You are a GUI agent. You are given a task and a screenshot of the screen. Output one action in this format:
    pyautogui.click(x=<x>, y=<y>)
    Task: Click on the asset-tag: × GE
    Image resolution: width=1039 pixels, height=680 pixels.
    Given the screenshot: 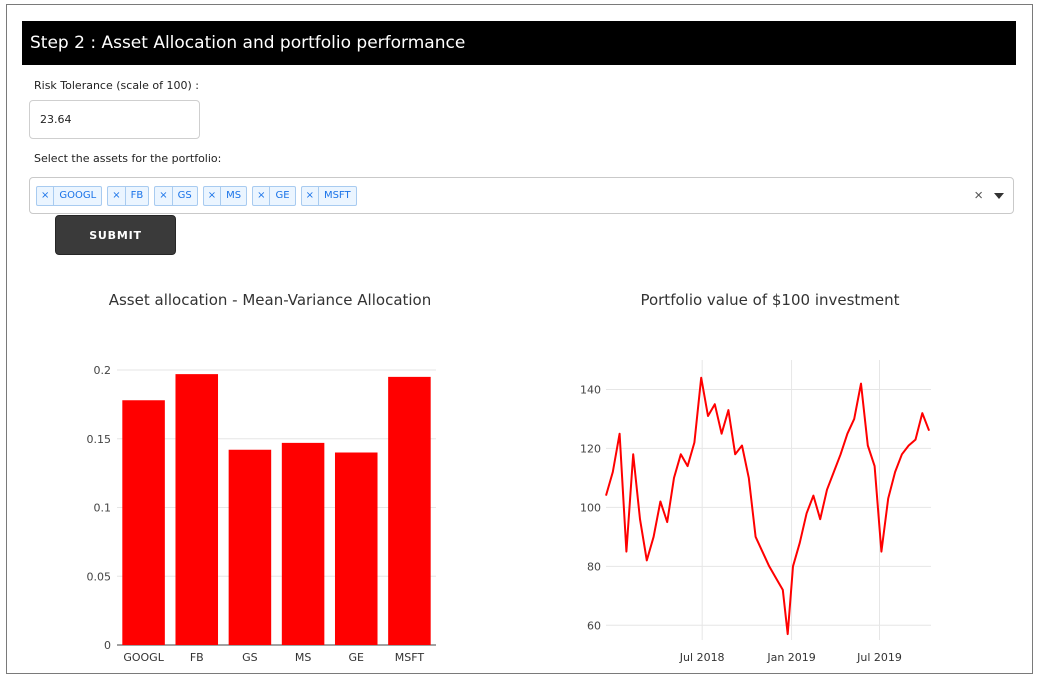 What is the action you would take?
    pyautogui.click(x=274, y=196)
    